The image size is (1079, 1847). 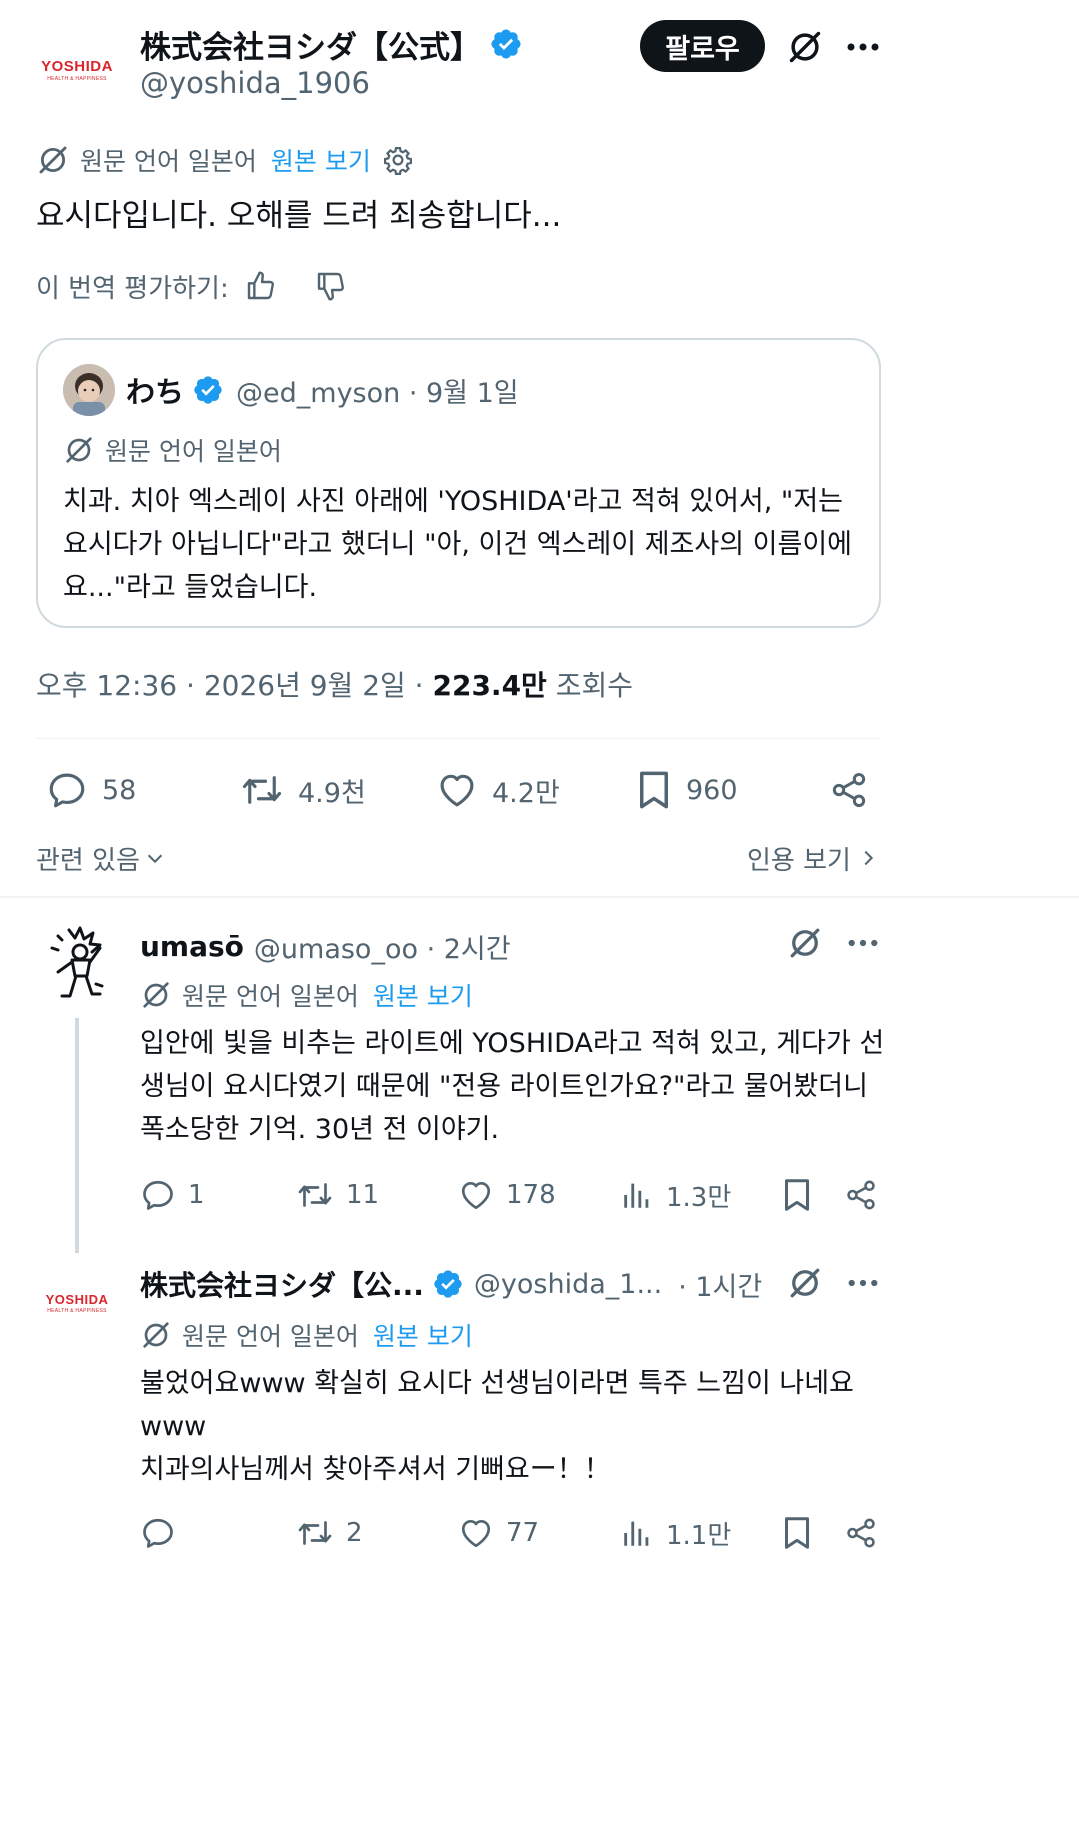 I want to click on like-count: 178, so click(x=531, y=1195).